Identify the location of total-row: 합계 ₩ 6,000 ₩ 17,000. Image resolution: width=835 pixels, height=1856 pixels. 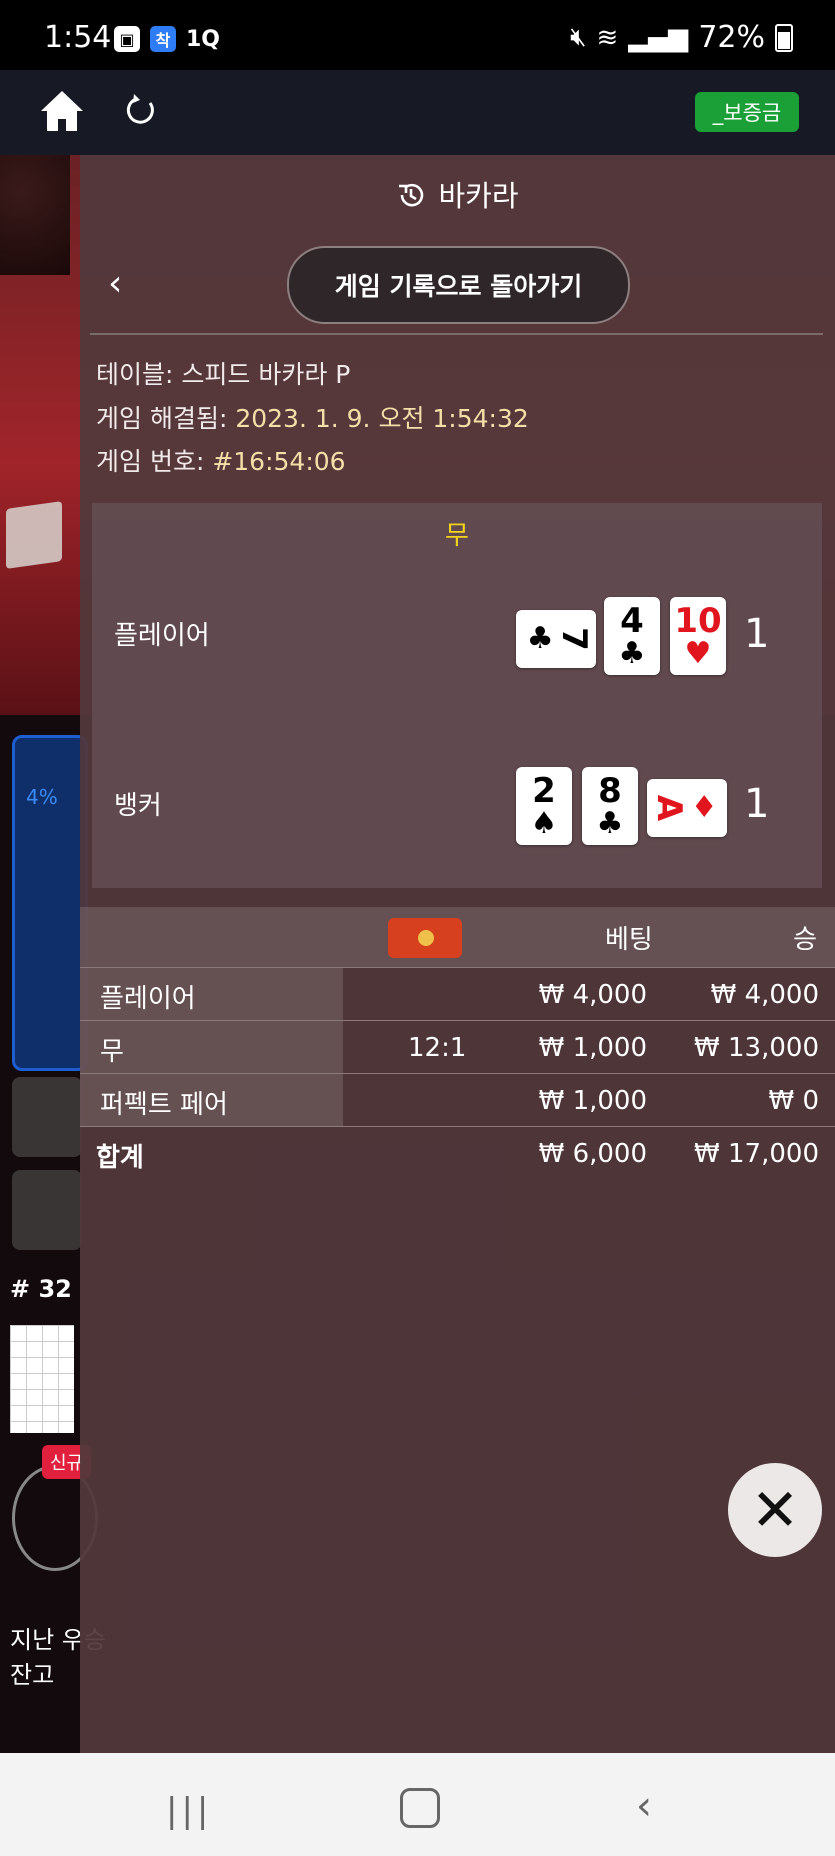
(457, 1152).